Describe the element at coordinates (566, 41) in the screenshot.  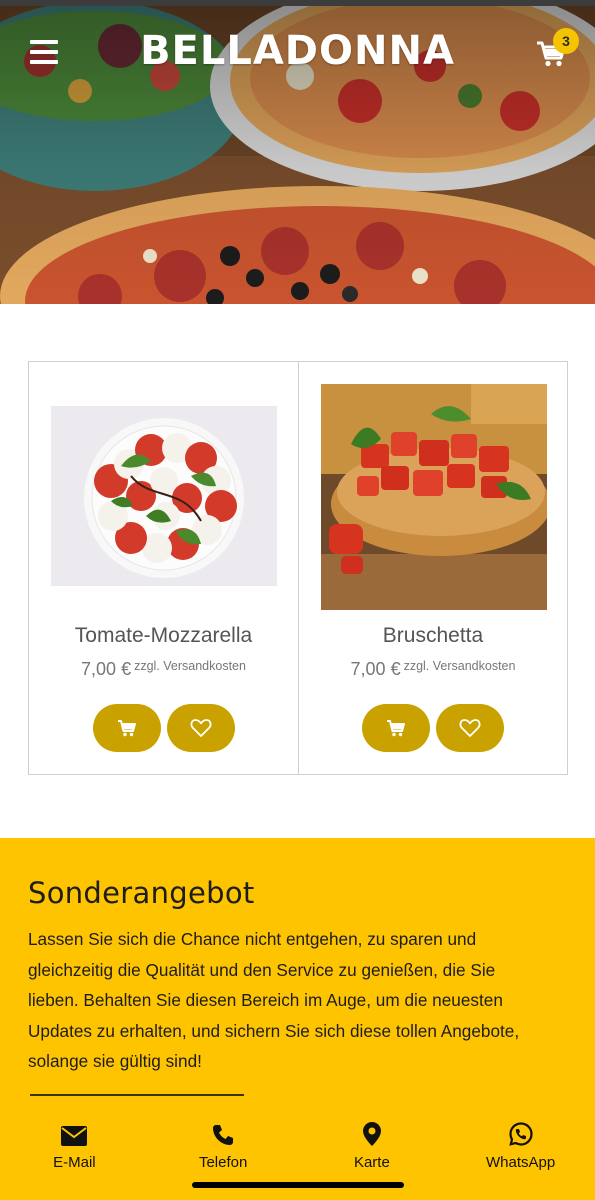
I see `cart-count-badge: 3` at that location.